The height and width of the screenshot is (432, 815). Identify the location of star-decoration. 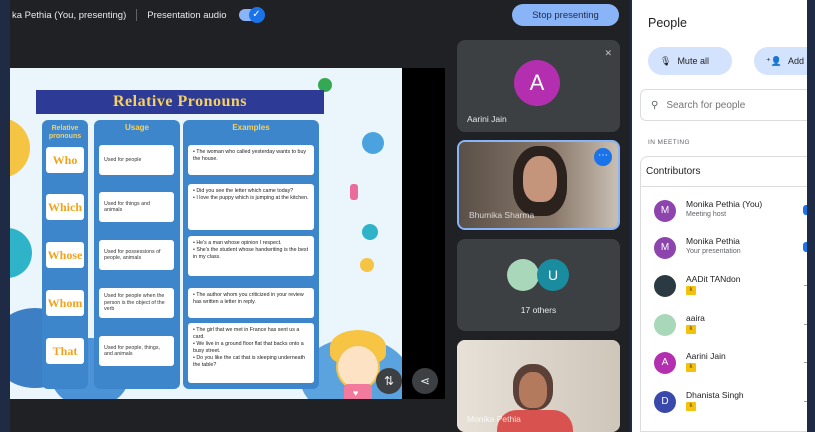
(367, 265).